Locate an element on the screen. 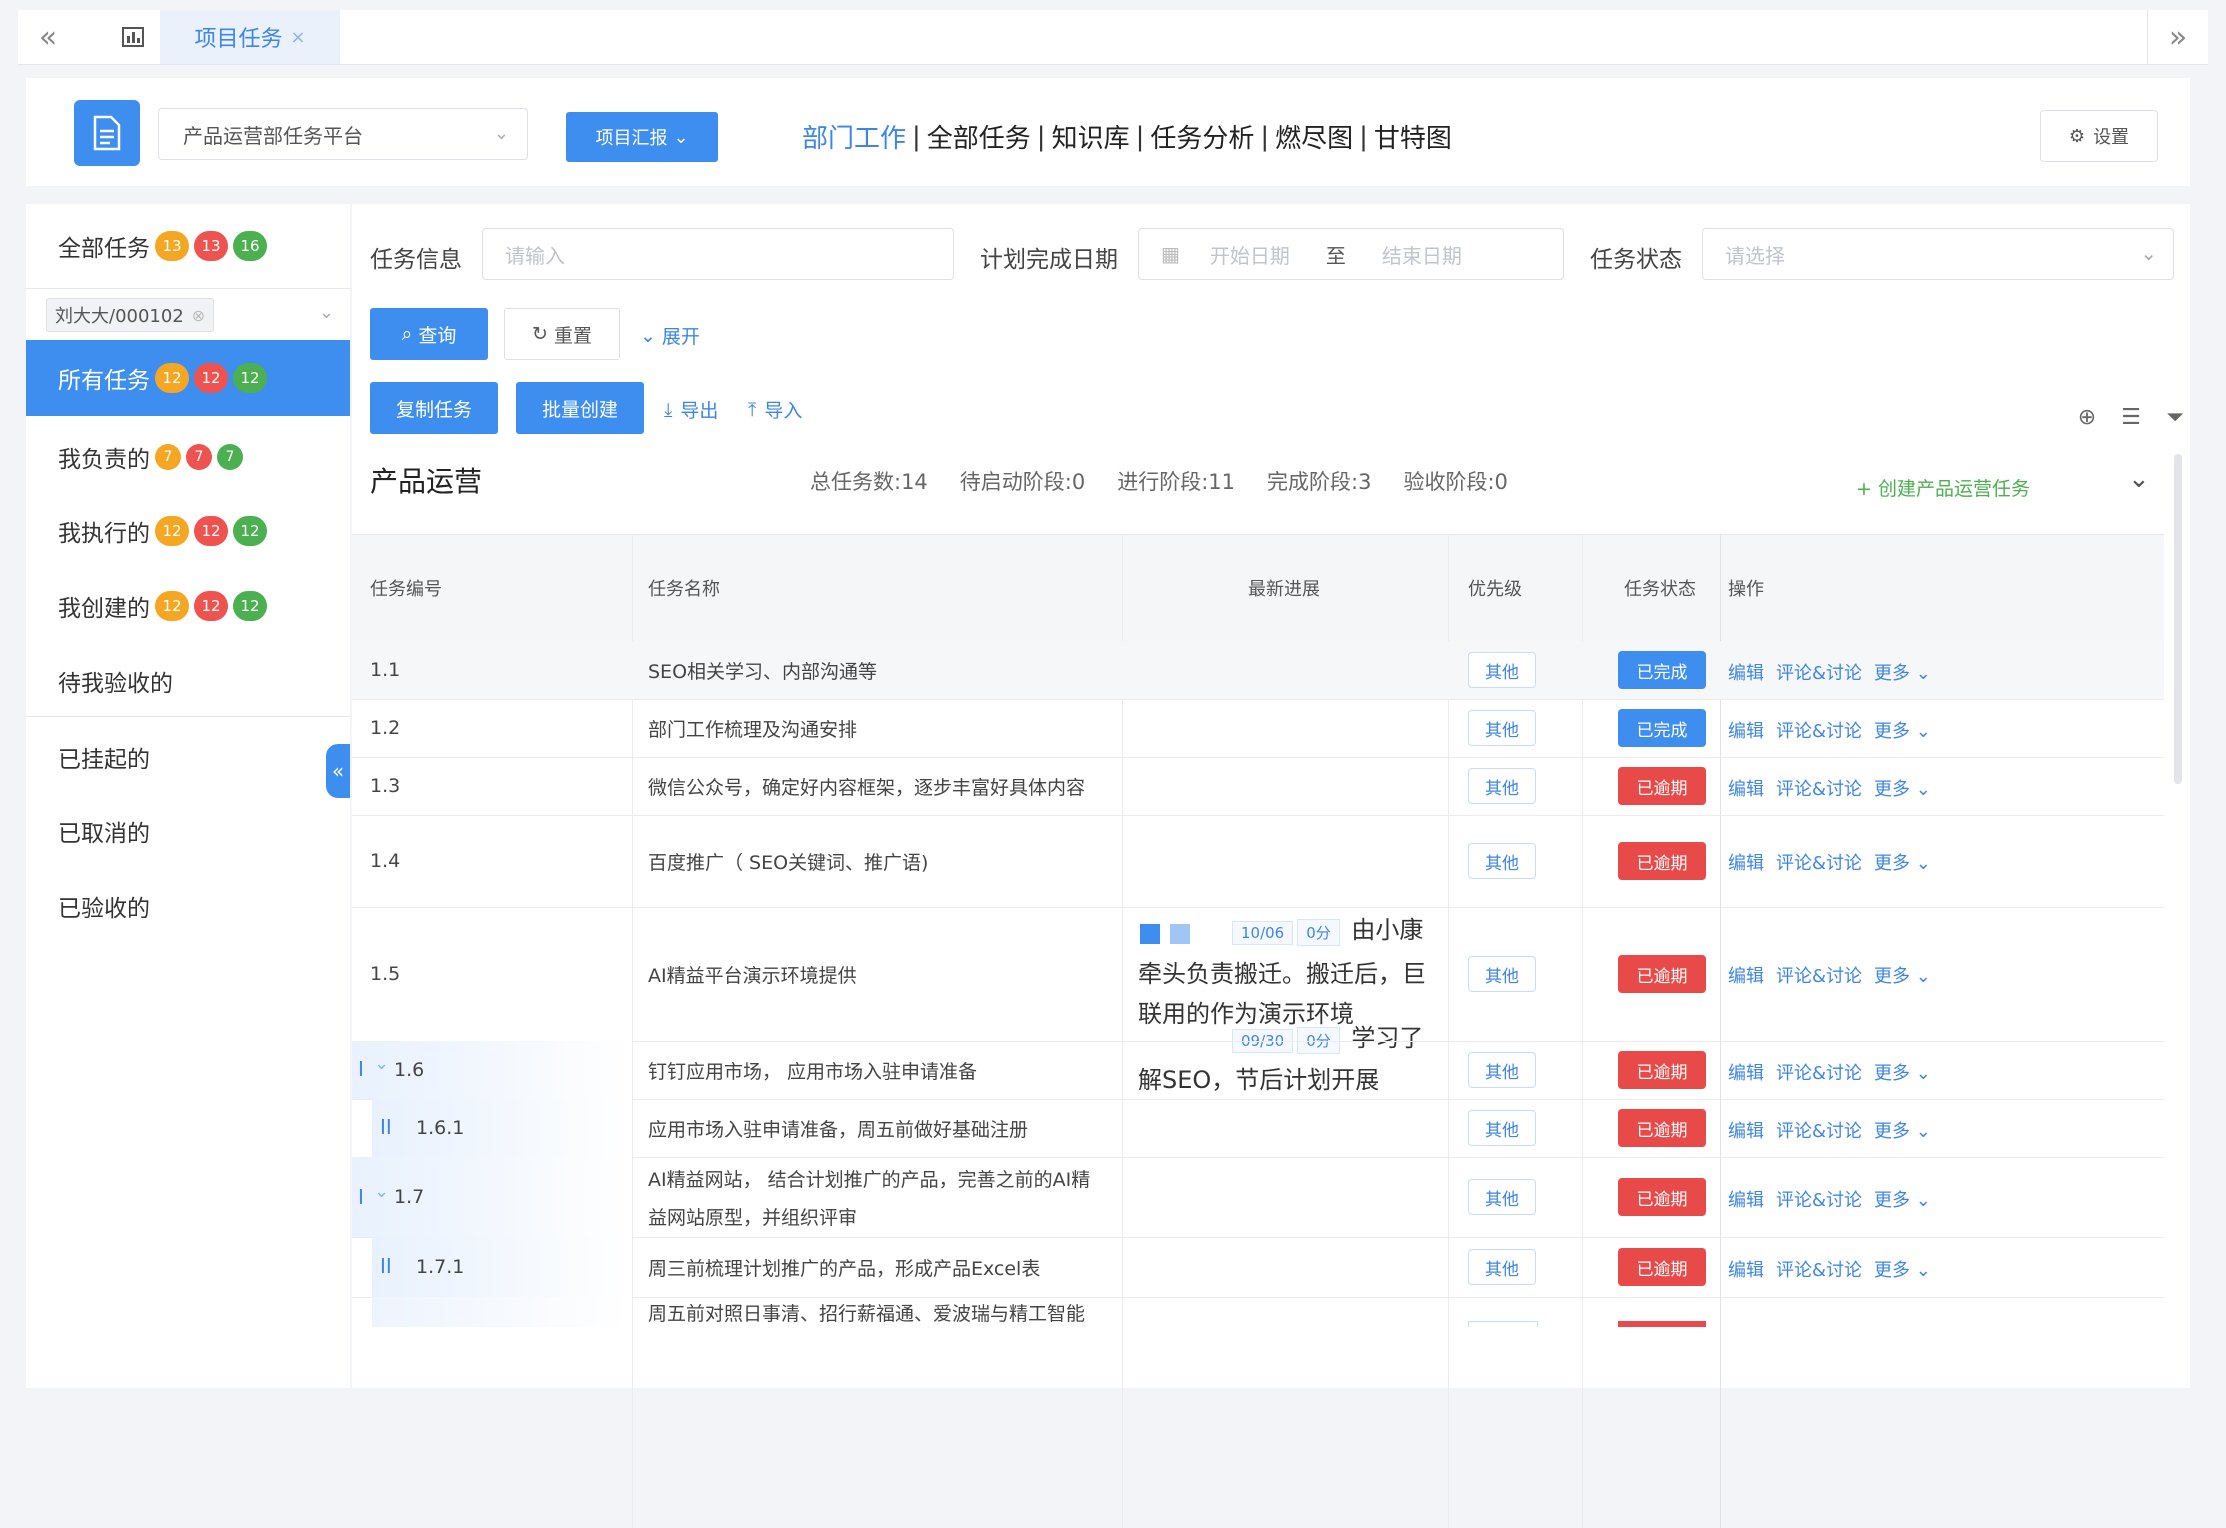 The height and width of the screenshot is (1528, 2226). table-row: 1.4 百度推广（ SEO关键词、推广语) 其他 已逾期 编辑 评论&讨论 更多 ⌄ is located at coordinates (1258, 861).